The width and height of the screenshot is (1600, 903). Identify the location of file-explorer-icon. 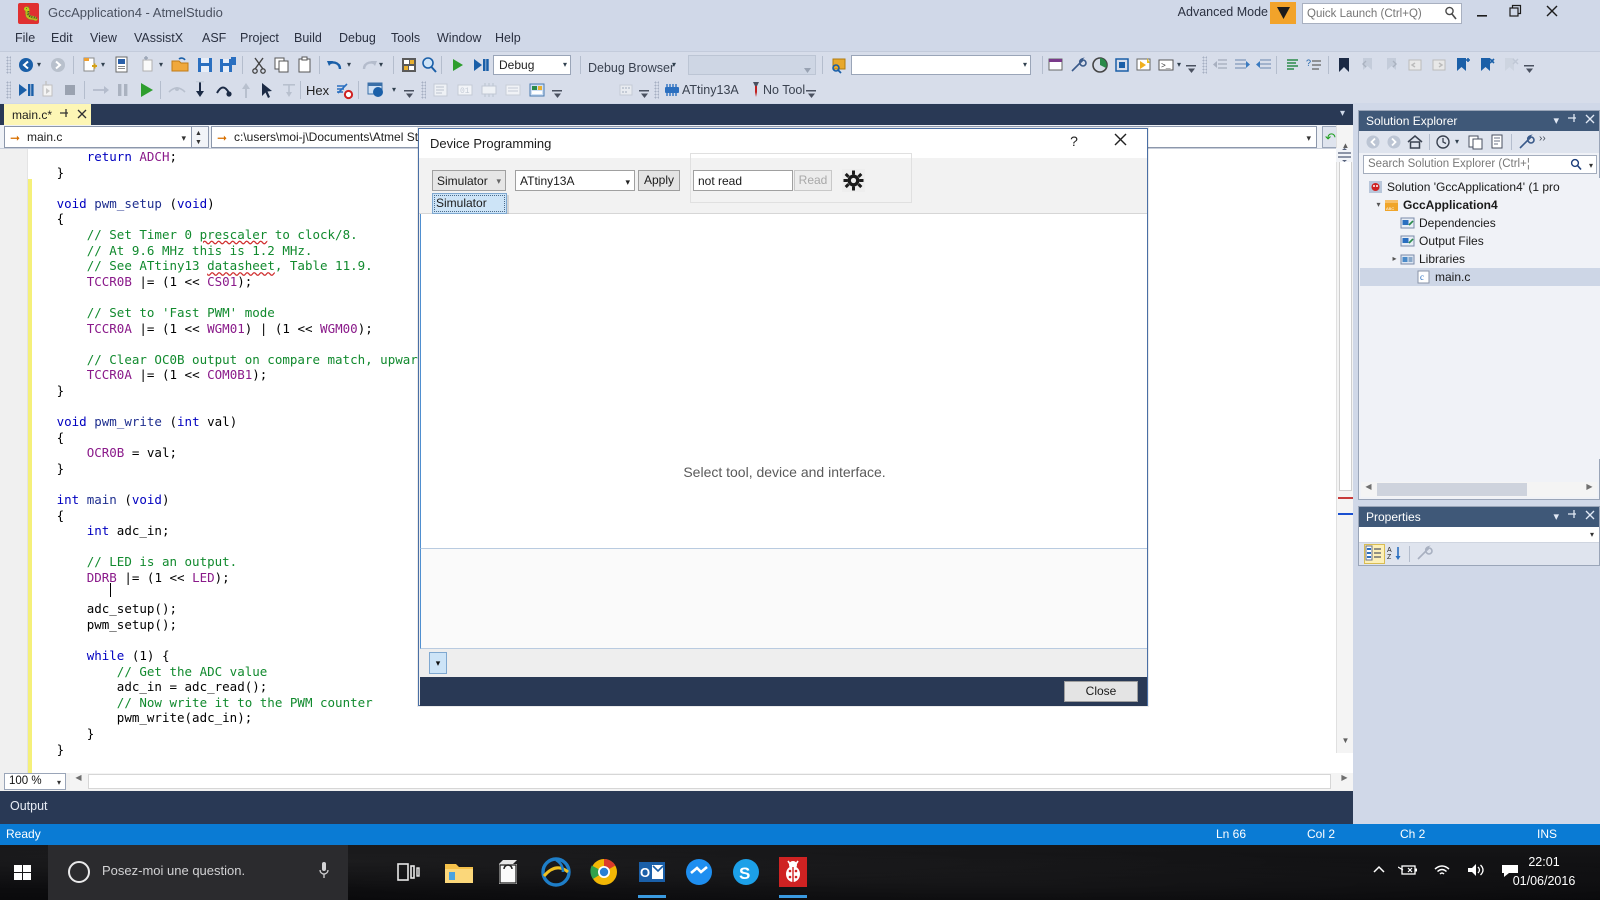
(459, 872).